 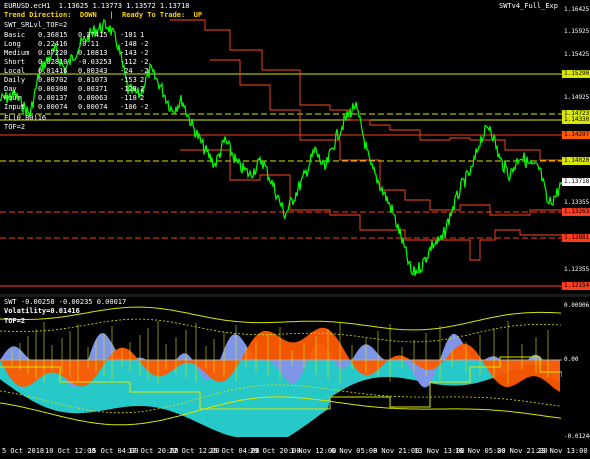 I want to click on tof-label: TOF=2, so click(x=15, y=321).